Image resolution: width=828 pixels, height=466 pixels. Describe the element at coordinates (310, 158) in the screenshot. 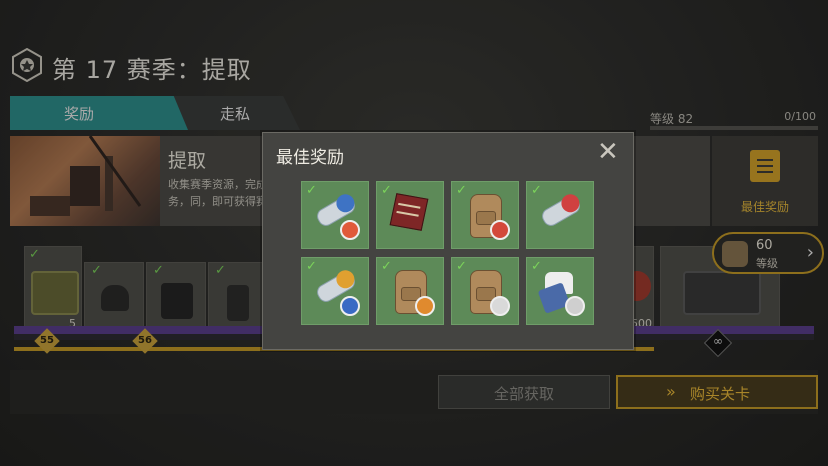

I see `dialog-title: 最佳奖励` at that location.